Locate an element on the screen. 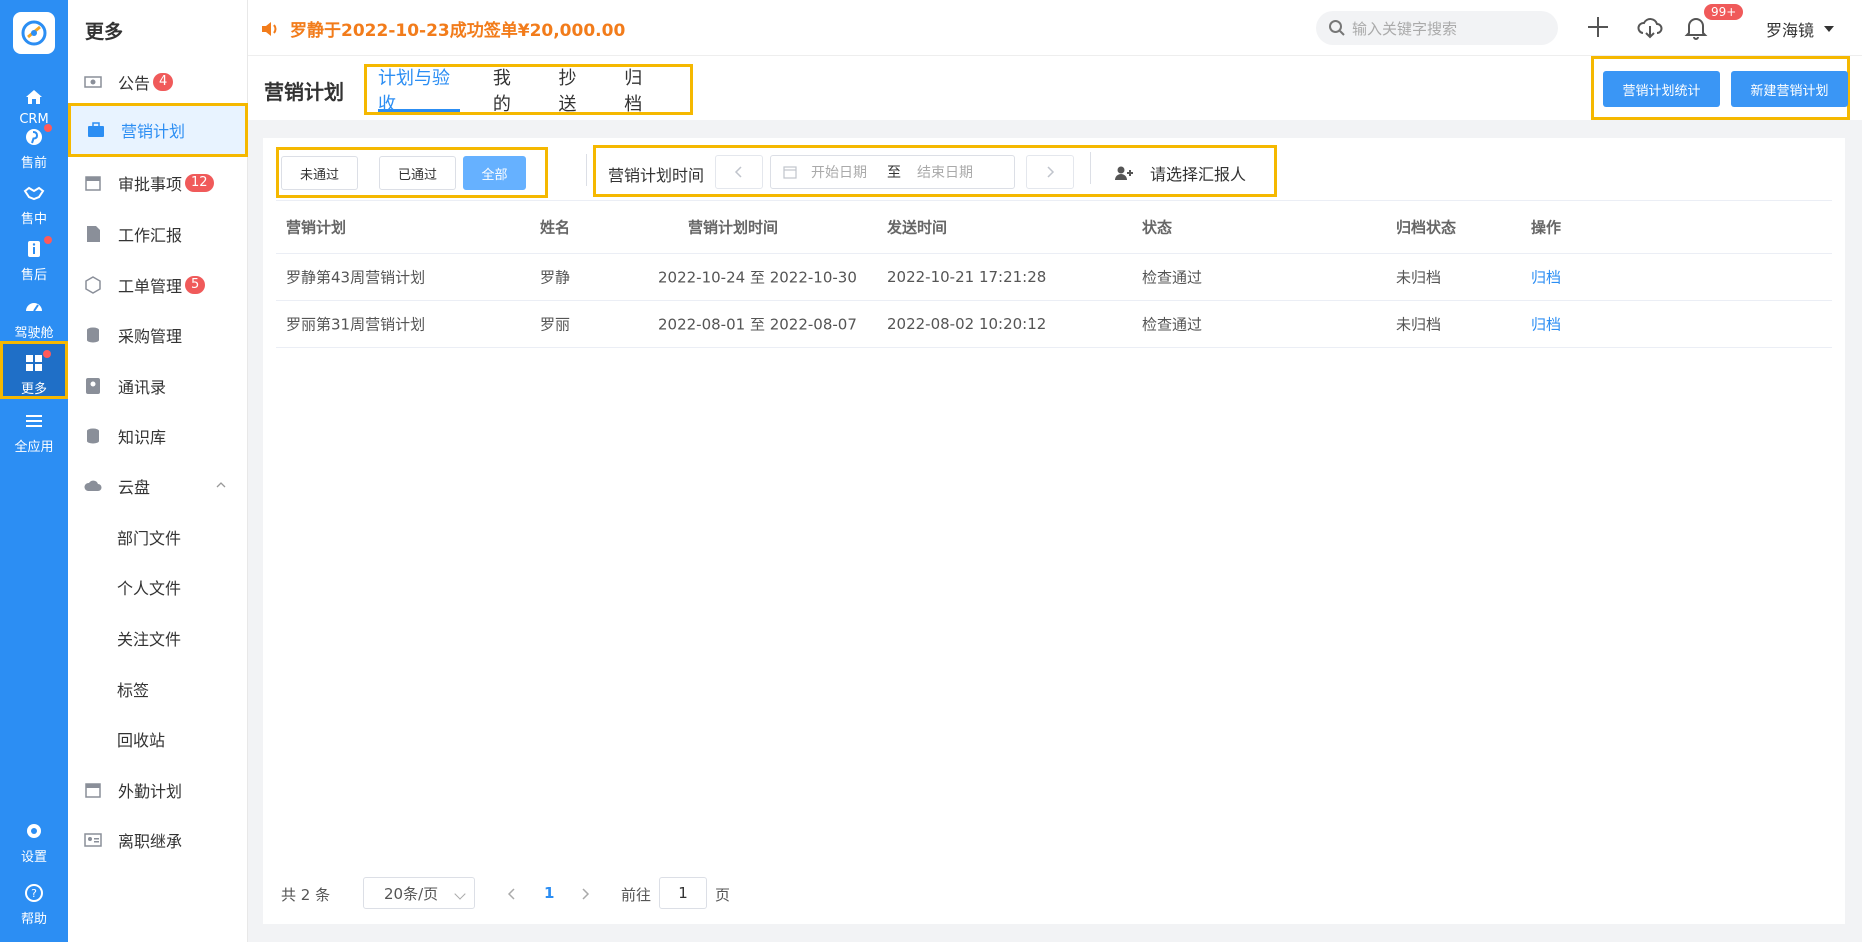  gear-icon is located at coordinates (34, 831).